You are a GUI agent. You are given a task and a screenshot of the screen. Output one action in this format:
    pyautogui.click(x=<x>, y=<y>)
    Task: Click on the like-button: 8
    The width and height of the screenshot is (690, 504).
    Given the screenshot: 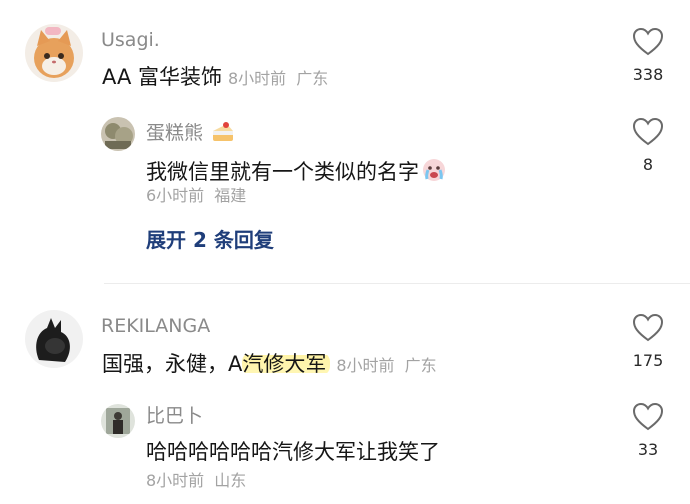 What is the action you would take?
    pyautogui.click(x=648, y=145)
    